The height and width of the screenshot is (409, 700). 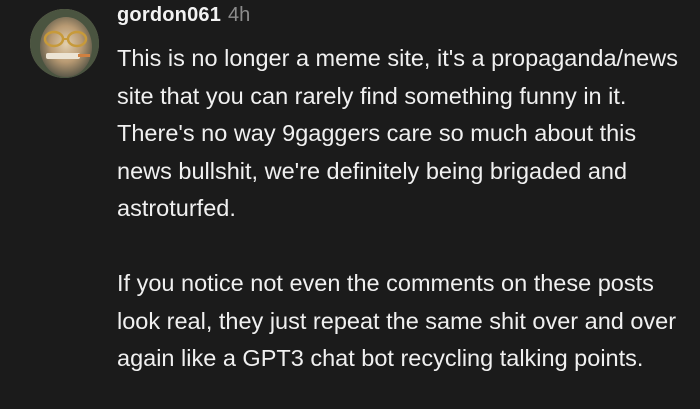 I want to click on username-link: gordon061, so click(x=169, y=15).